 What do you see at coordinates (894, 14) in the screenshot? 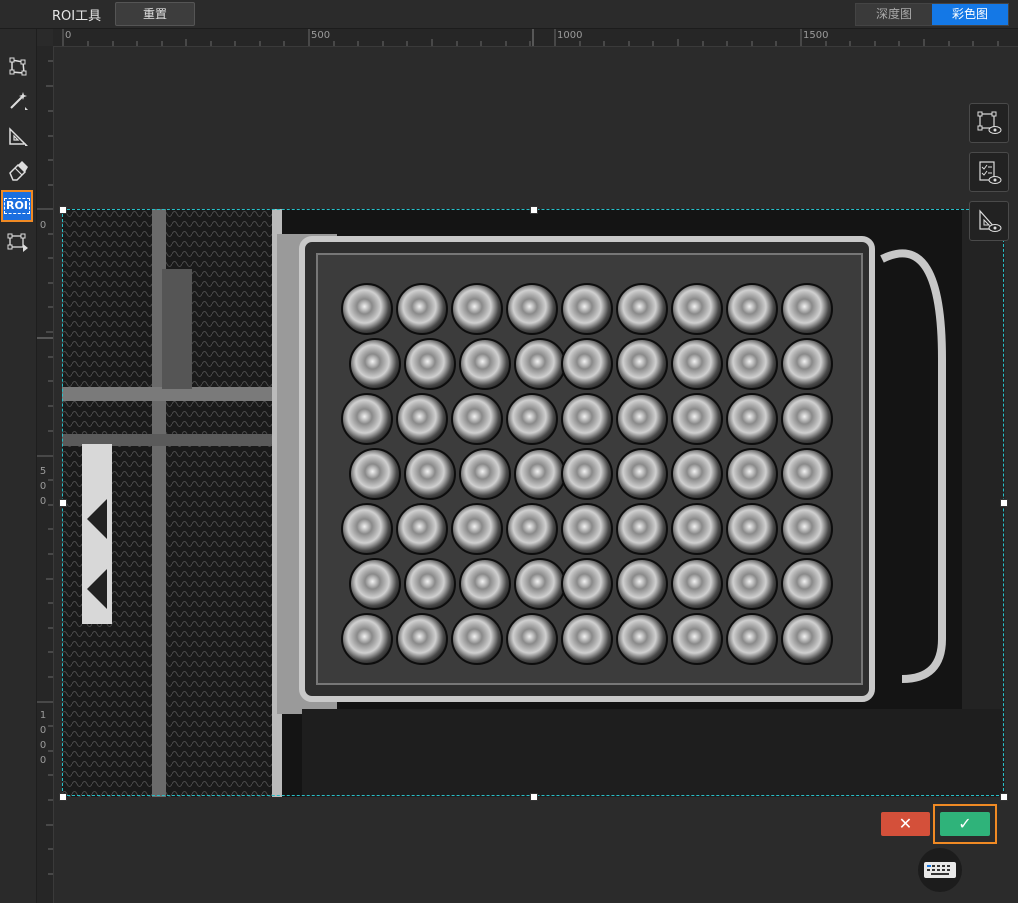
I see `tab-depth-image: 深度图` at bounding box center [894, 14].